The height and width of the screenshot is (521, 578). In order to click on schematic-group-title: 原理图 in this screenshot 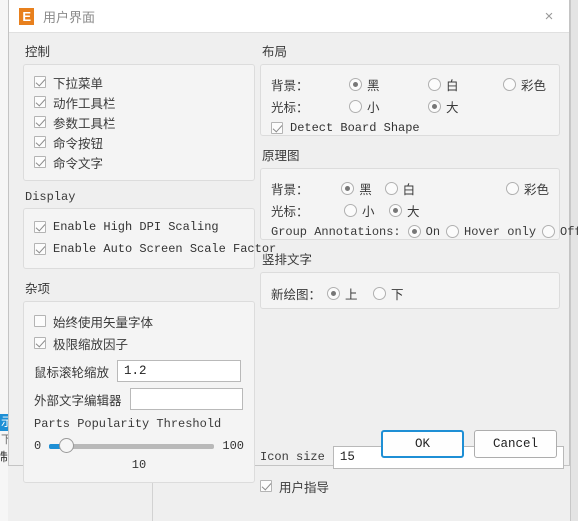, I will do `click(281, 156)`.